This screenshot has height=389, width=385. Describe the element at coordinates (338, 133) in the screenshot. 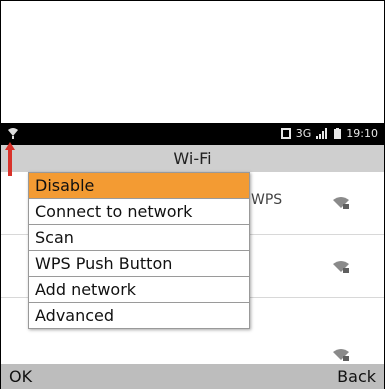

I see `battery-icon` at that location.